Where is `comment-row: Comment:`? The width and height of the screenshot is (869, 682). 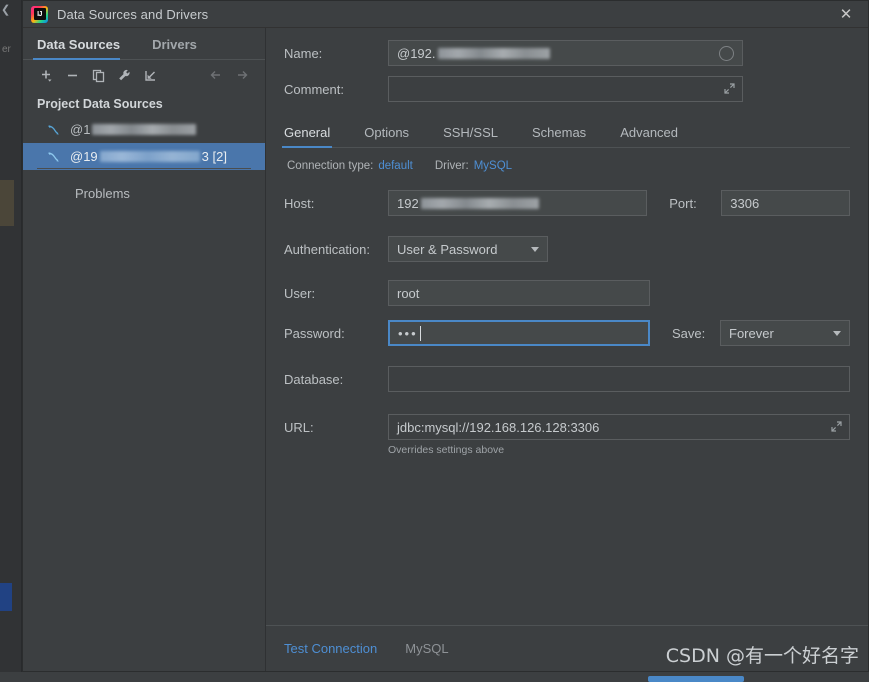 comment-row: Comment: is located at coordinates (567, 84).